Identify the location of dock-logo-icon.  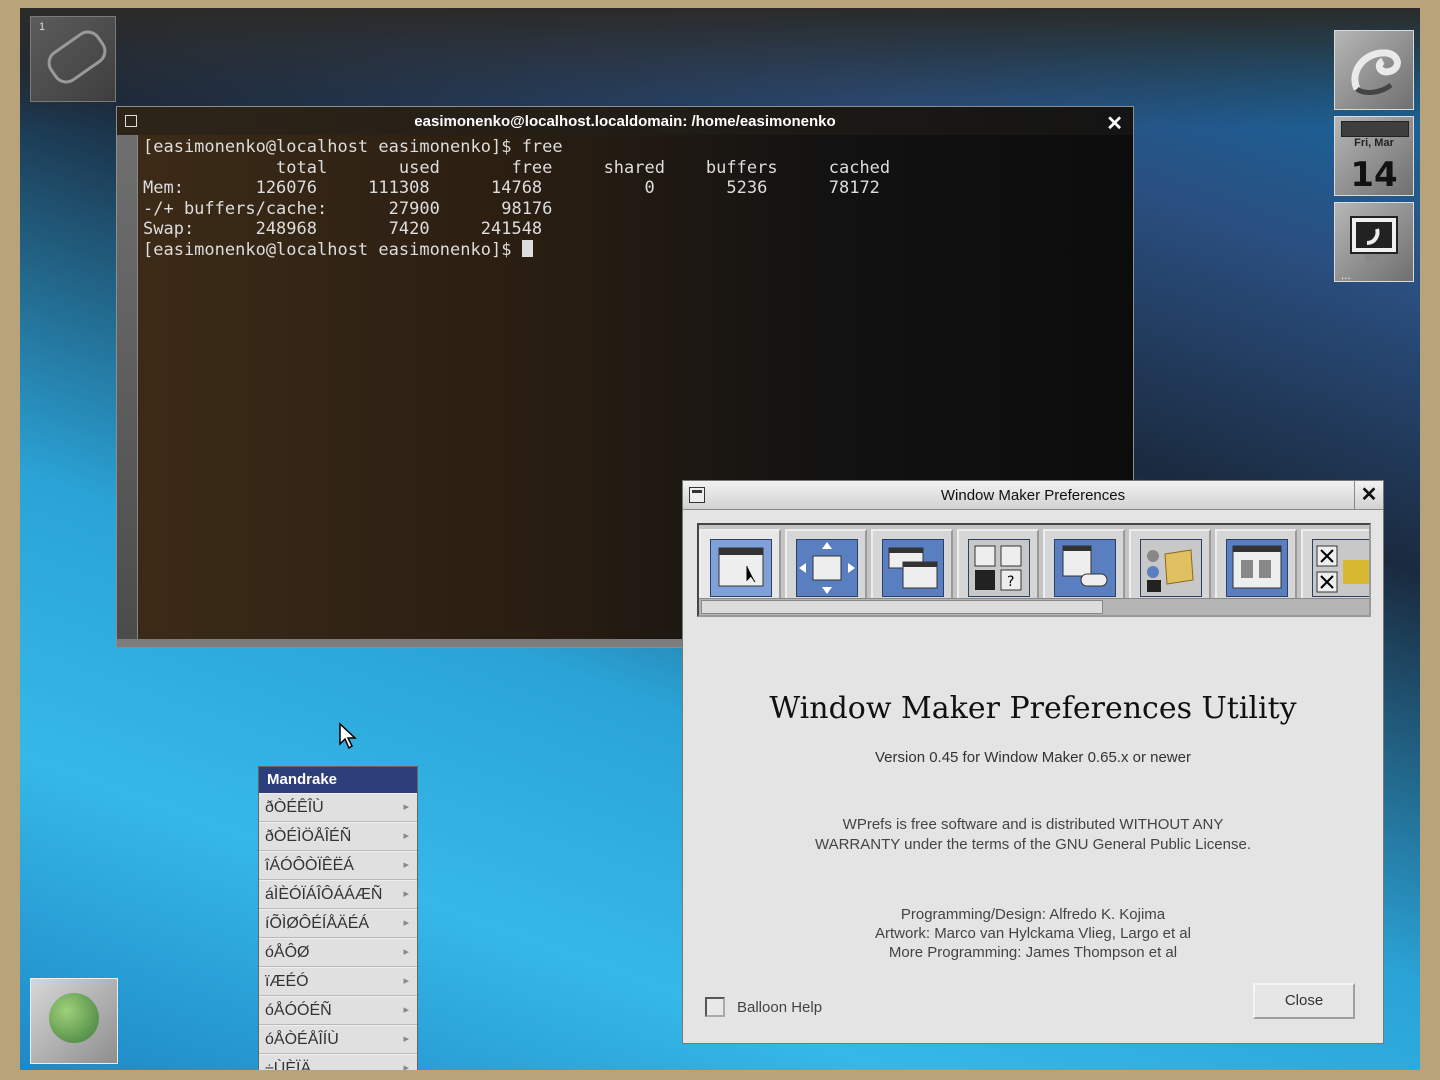
(1374, 70).